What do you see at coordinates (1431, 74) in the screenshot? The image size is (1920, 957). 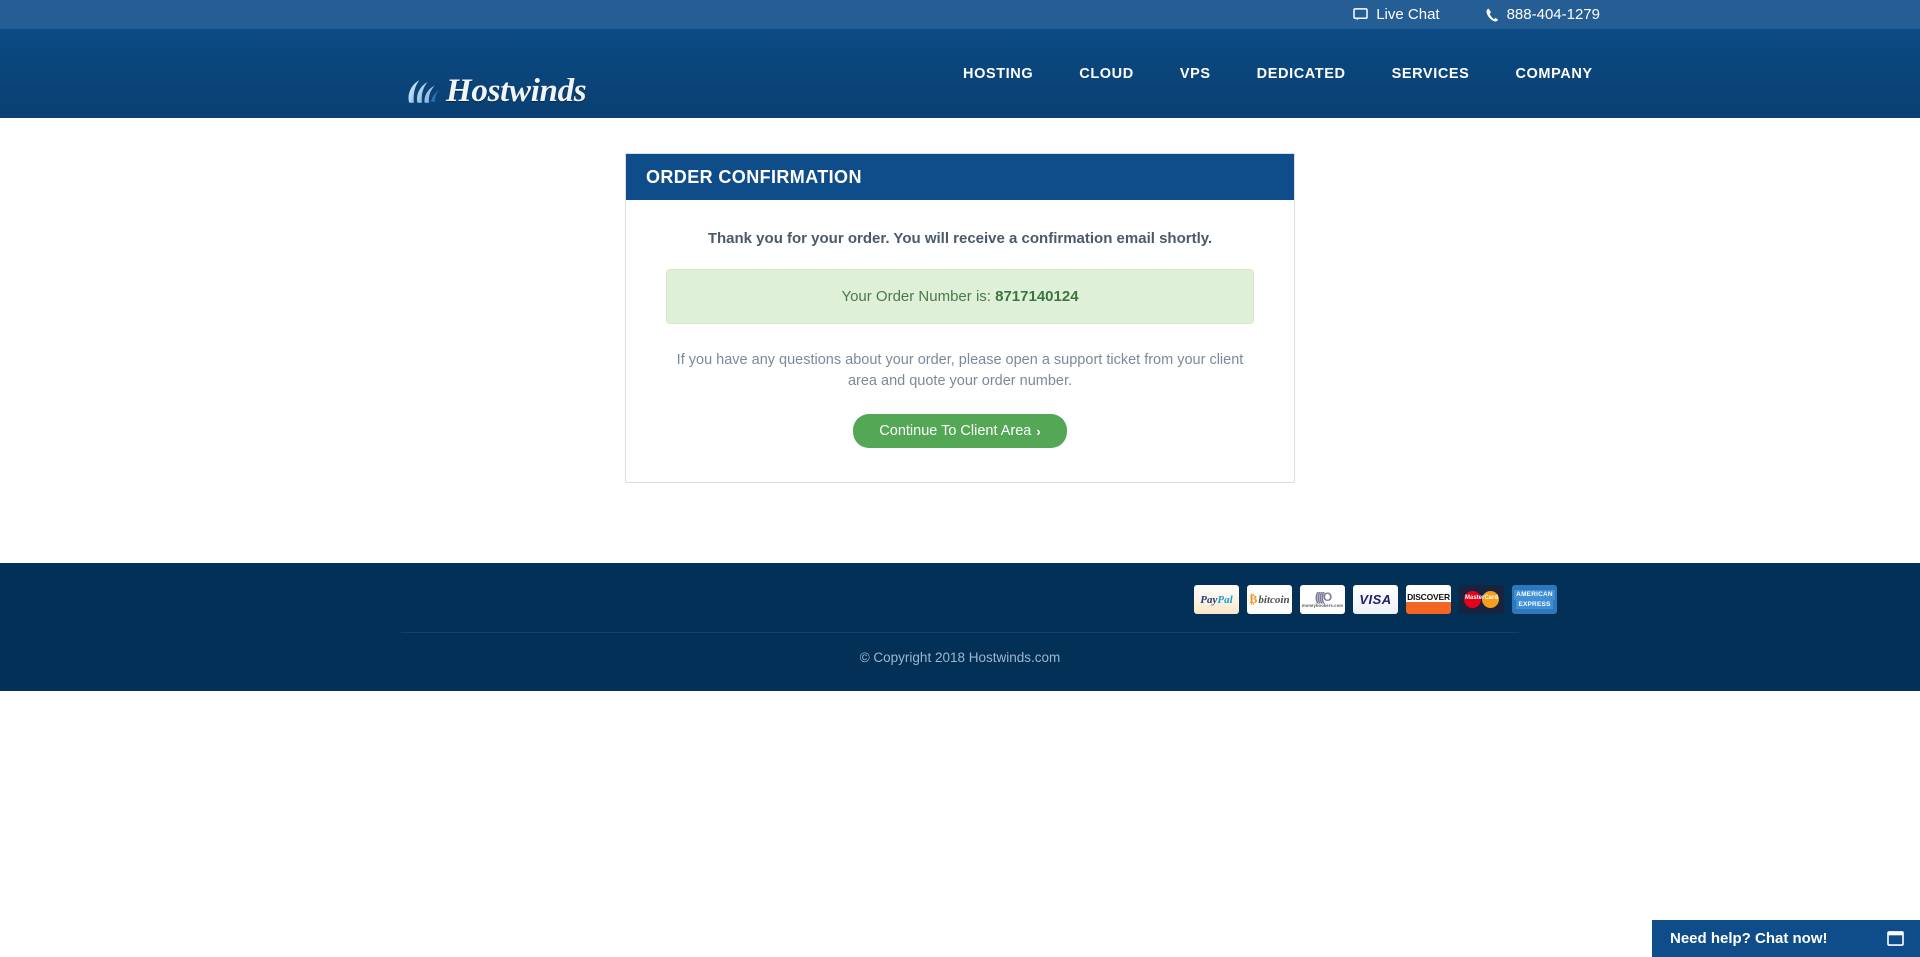 I see `nav-item-services: SERVICES` at bounding box center [1431, 74].